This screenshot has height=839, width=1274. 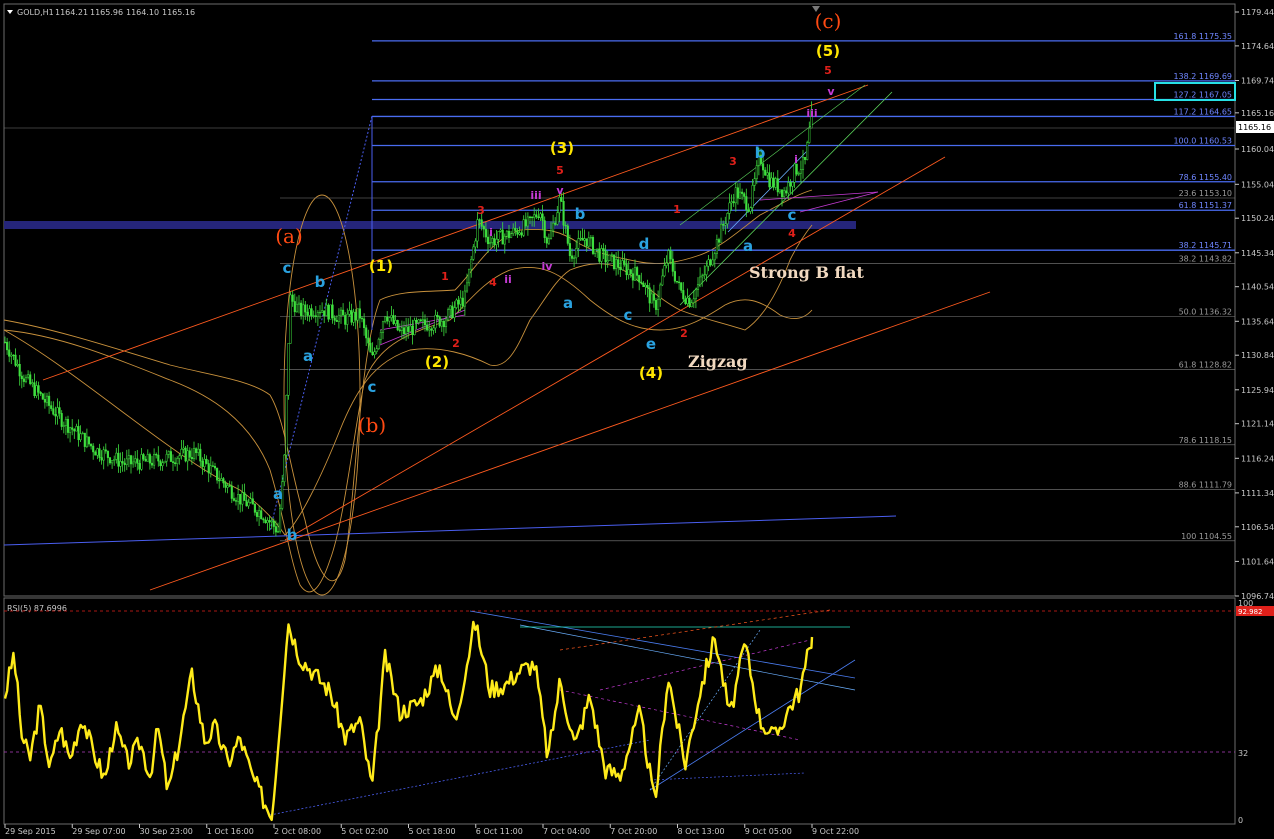 I want to click on wave-label: v, so click(x=560, y=190).